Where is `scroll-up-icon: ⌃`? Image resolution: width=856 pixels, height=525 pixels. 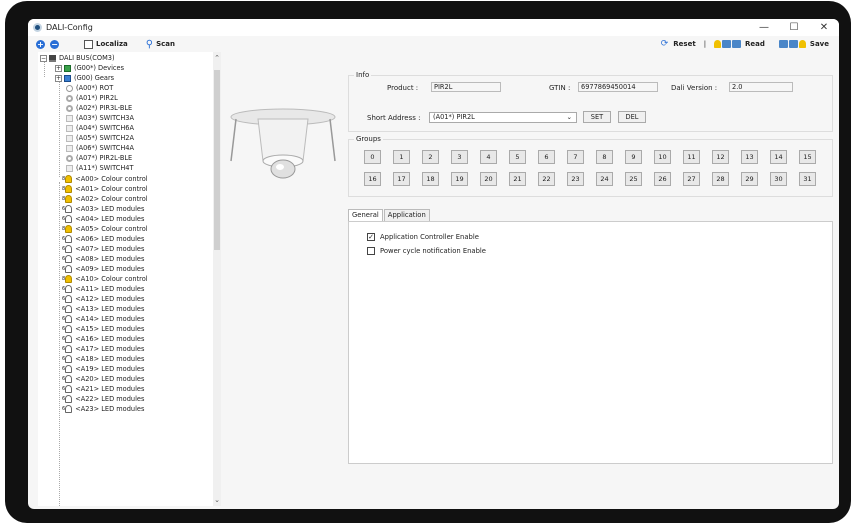 scroll-up-icon: ⌃ is located at coordinates (217, 58).